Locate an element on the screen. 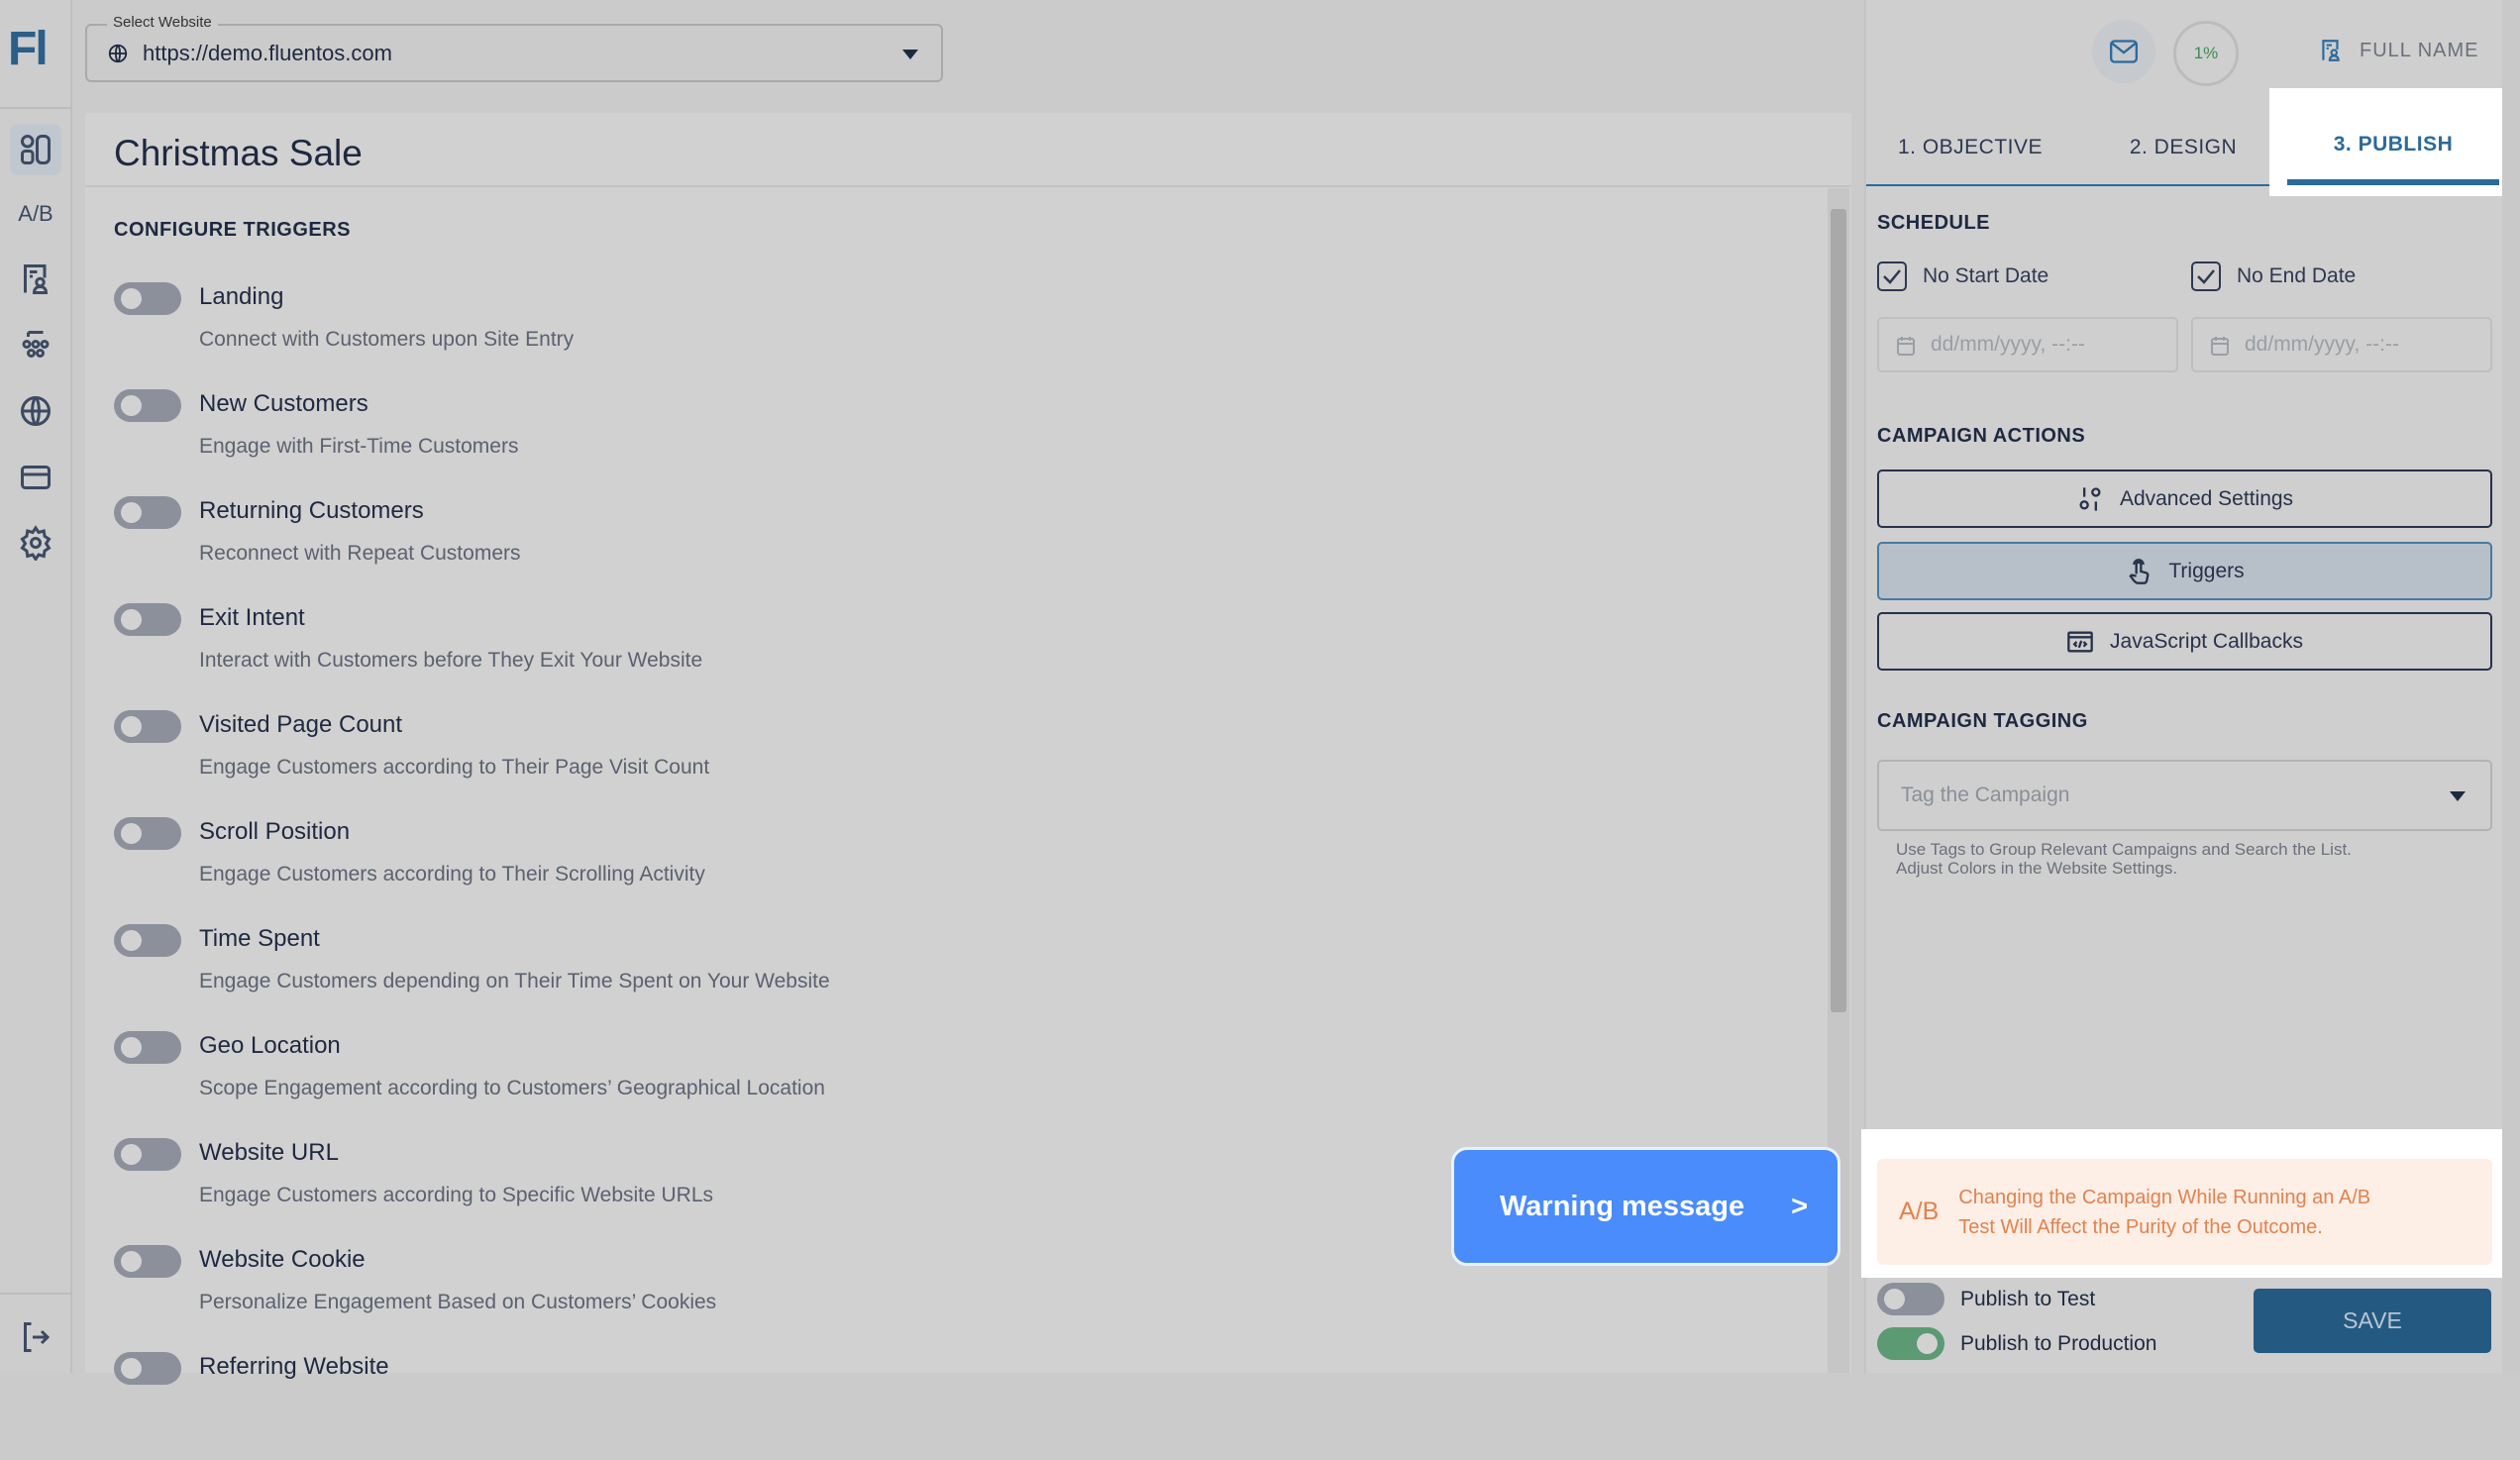 This screenshot has width=2520, height=1460. trigger-title: Website URL is located at coordinates (269, 1152).